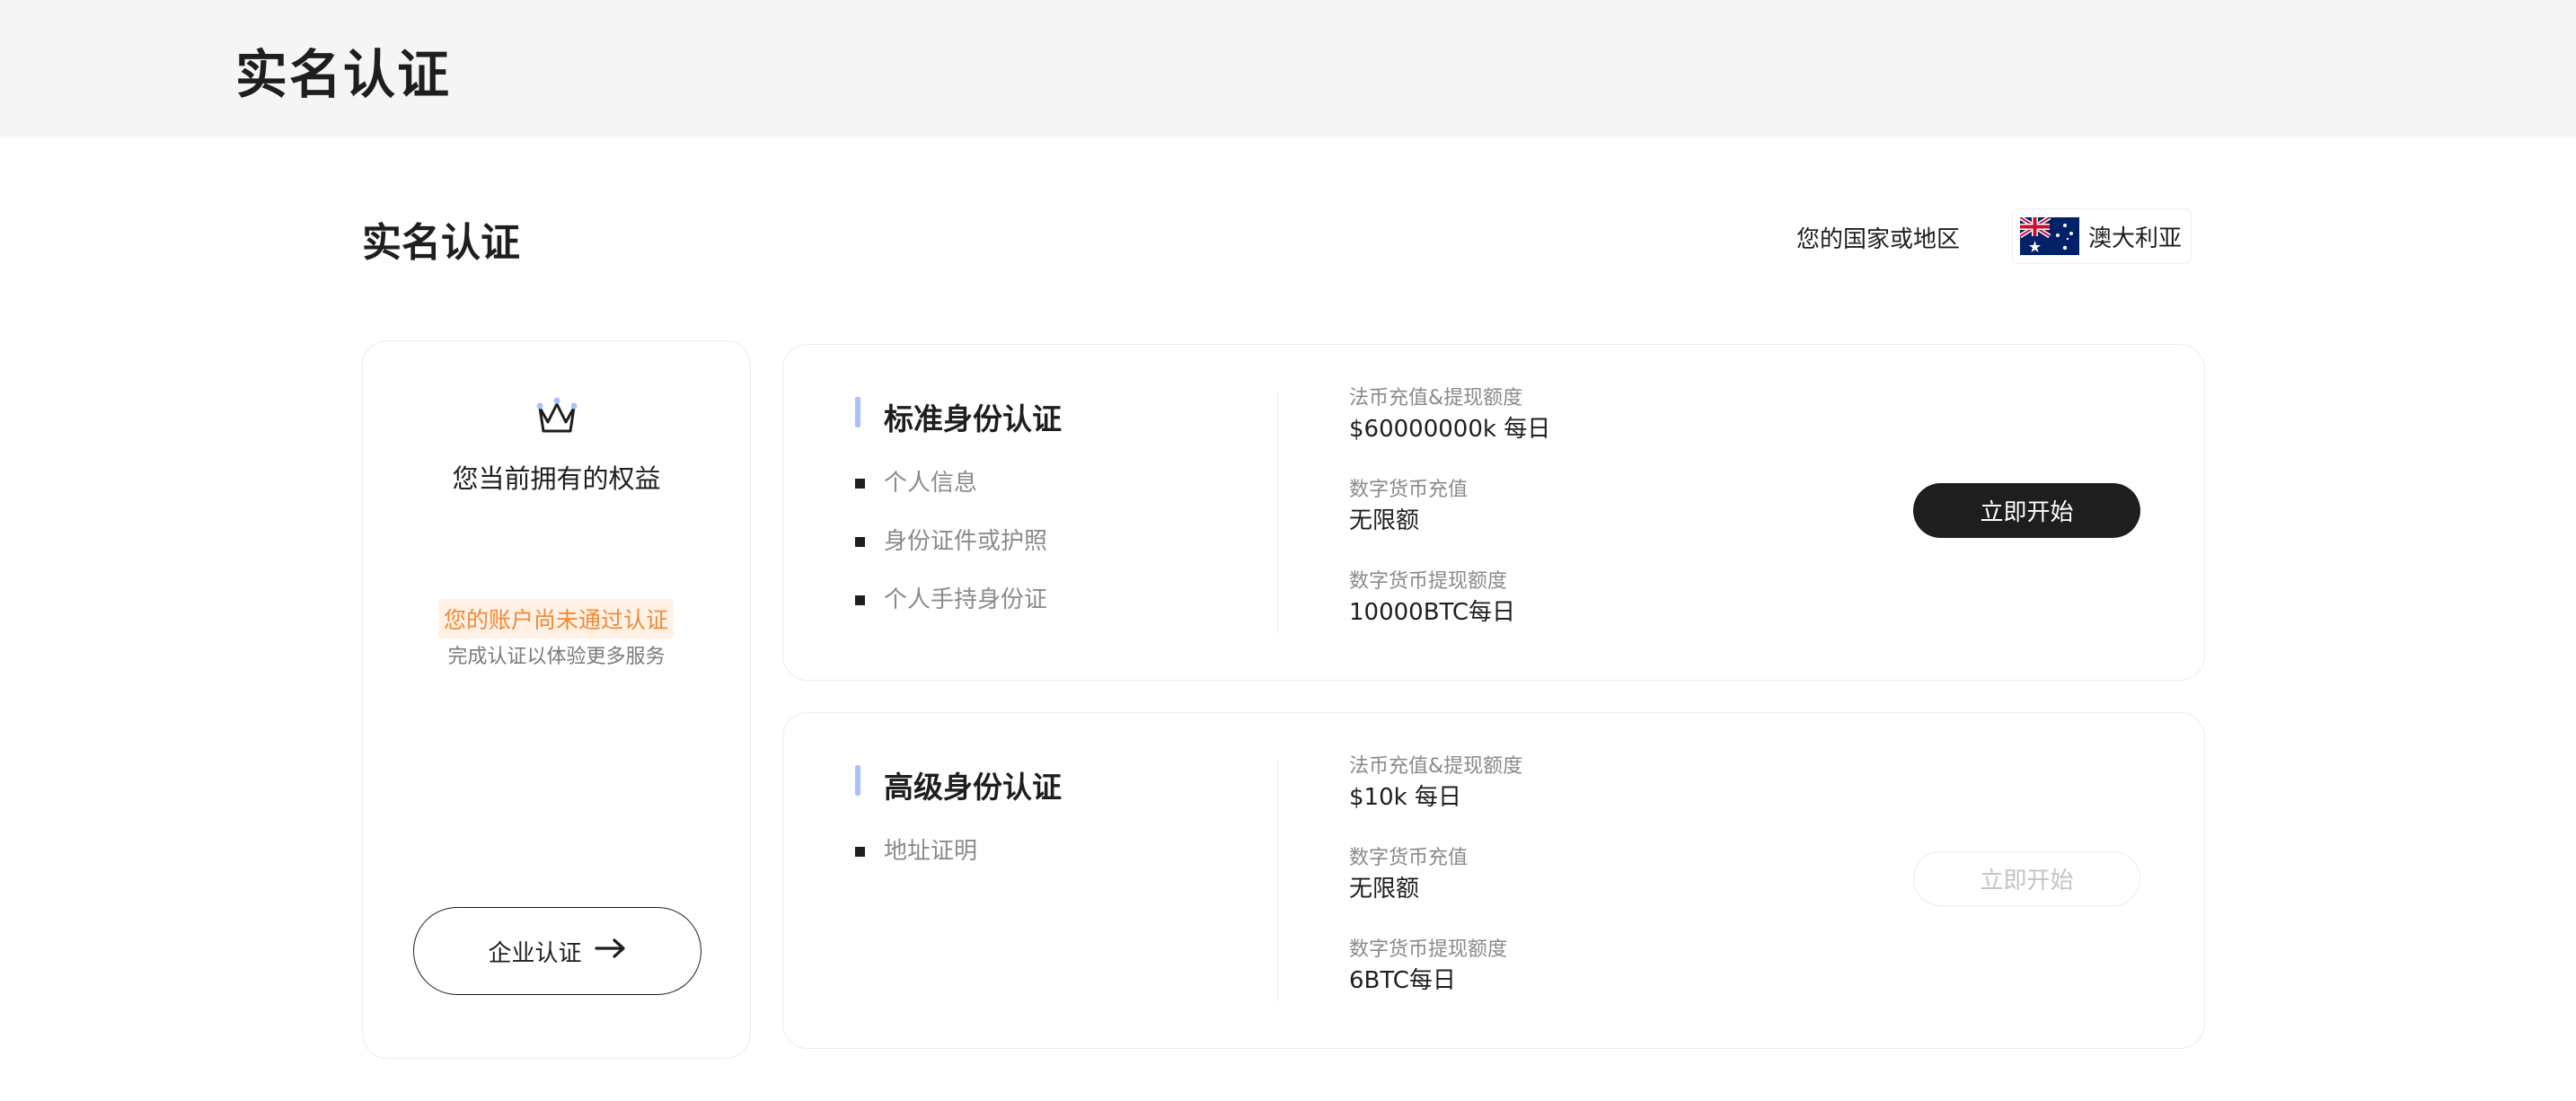 Image resolution: width=2576 pixels, height=1101 pixels. I want to click on limit-value: 10000BTC每日, so click(1432, 612).